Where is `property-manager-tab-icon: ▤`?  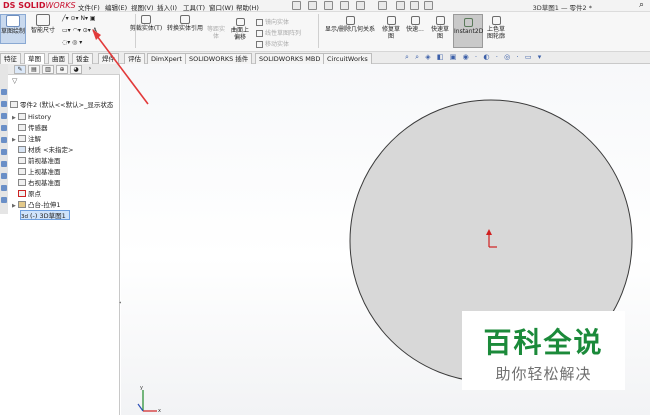
property-manager-tab-icon: ▤ is located at coordinates (34, 69).